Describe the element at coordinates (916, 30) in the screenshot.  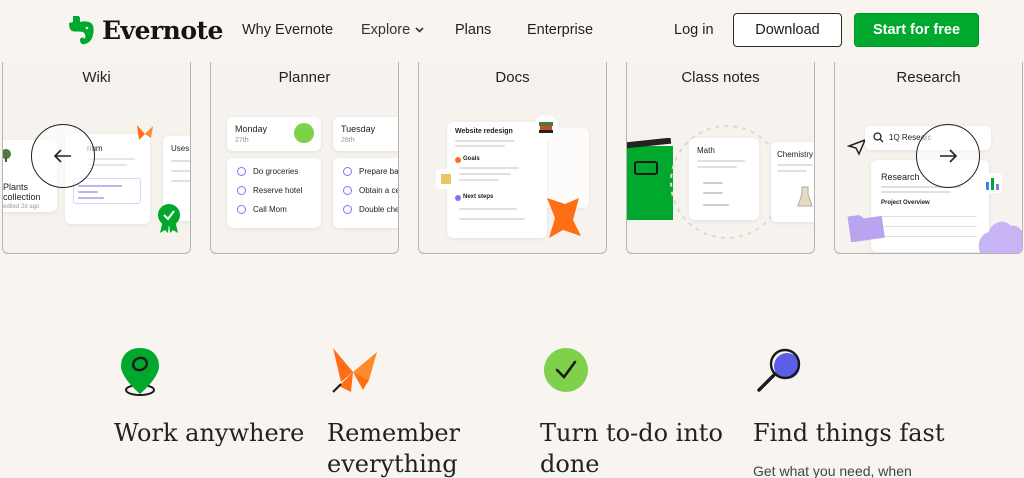
I see `start-for-free-button: Start for free` at that location.